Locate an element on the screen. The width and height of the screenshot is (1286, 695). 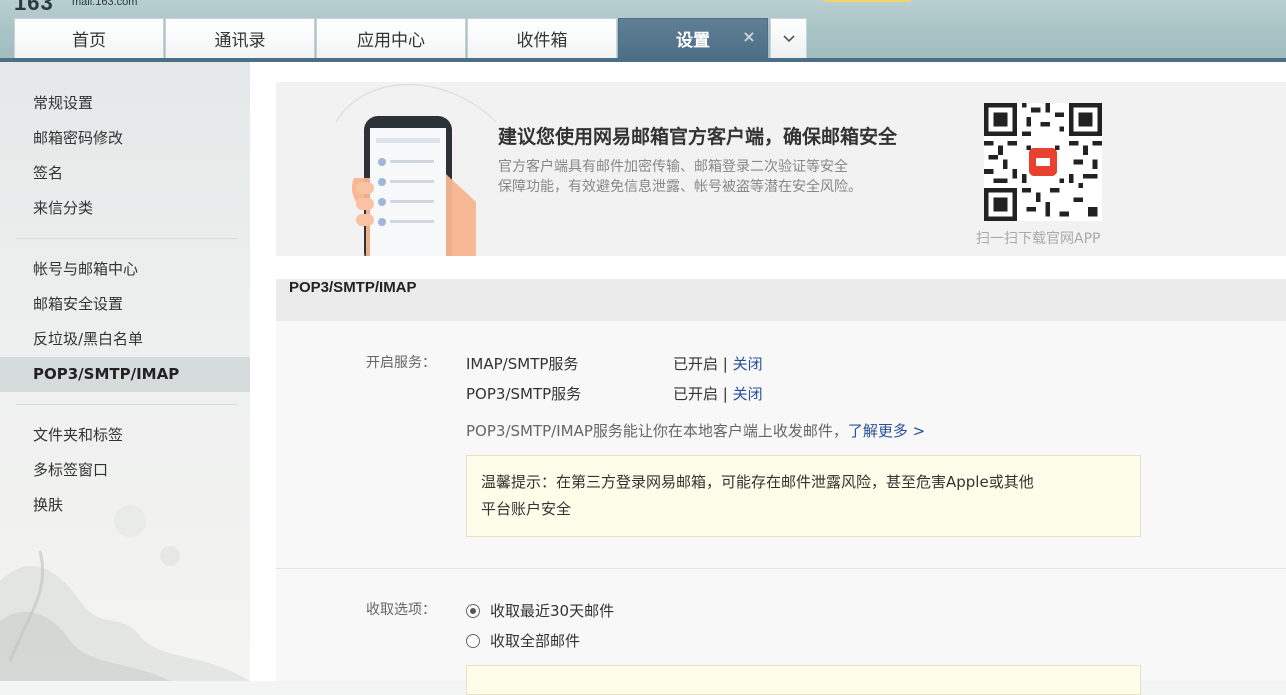
imap-service-name: IMAP/SMTP服务 is located at coordinates (522, 364).